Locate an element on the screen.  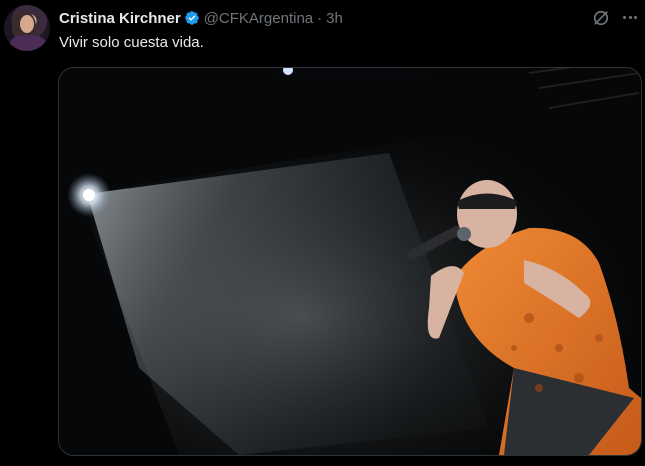
verified-icon is located at coordinates (191, 18).